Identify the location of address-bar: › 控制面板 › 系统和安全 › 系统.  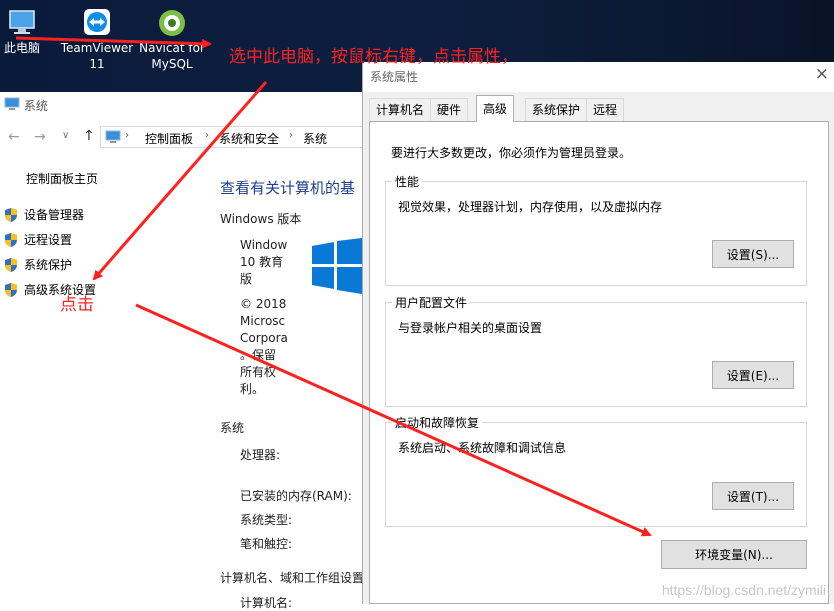
(231, 137).